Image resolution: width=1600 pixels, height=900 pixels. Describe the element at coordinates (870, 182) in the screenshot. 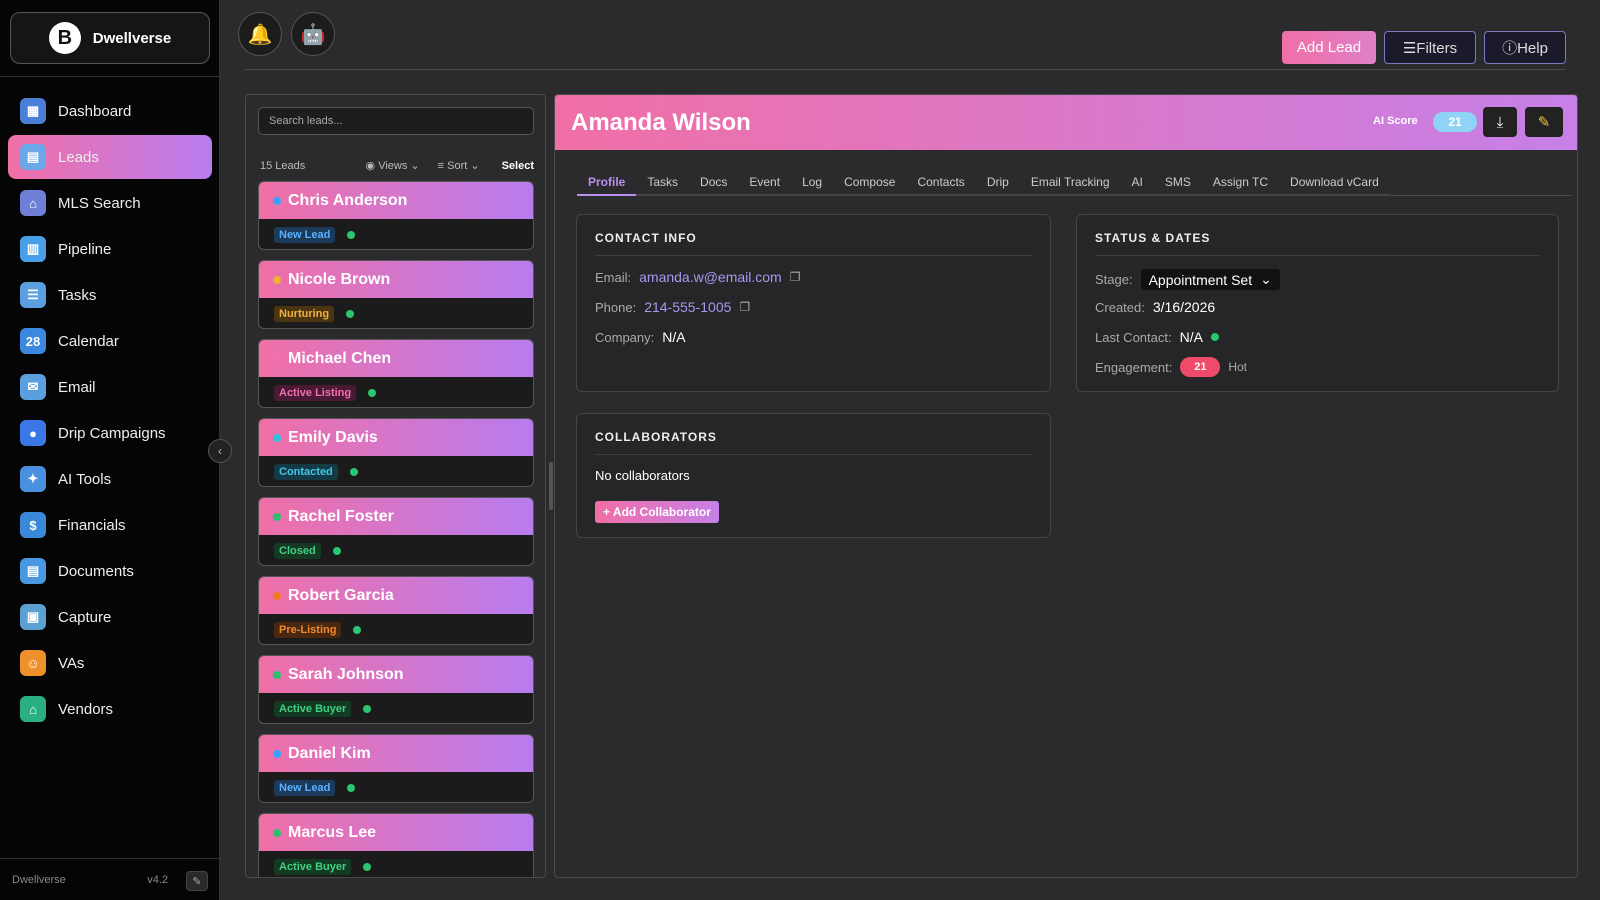

I see `tab-compose: Compose` at that location.